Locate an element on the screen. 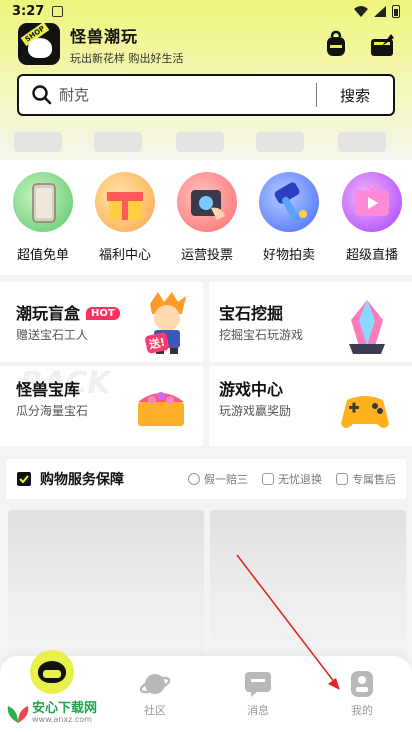 This screenshot has width=412, height=732. signal-icon is located at coordinates (380, 11).